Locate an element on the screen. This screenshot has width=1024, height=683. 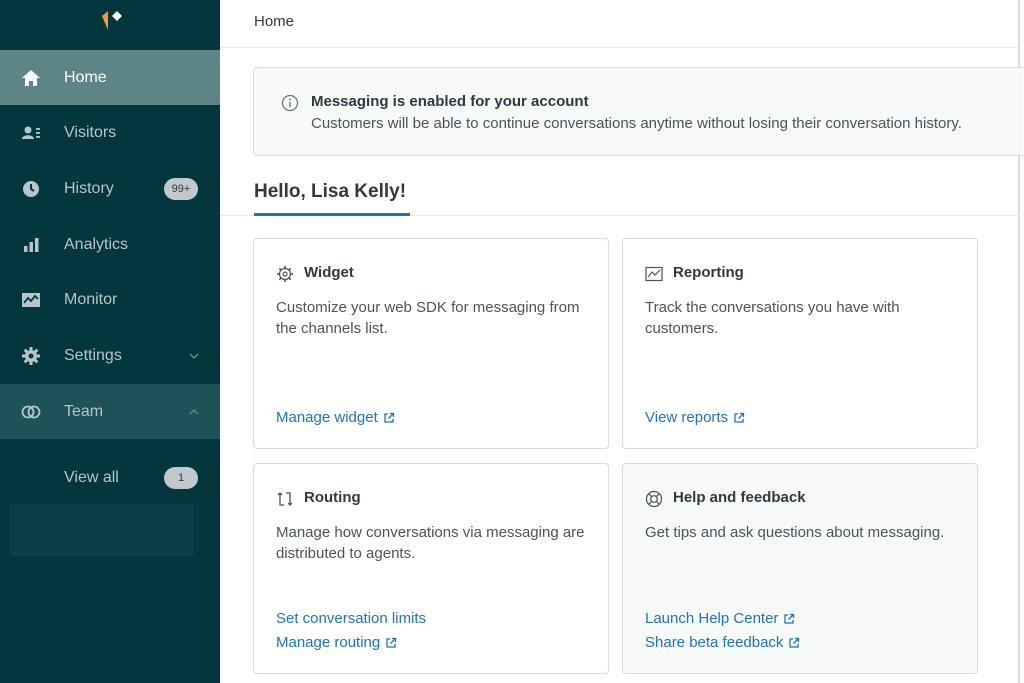
sidebar-empty-panel is located at coordinates (102, 530).